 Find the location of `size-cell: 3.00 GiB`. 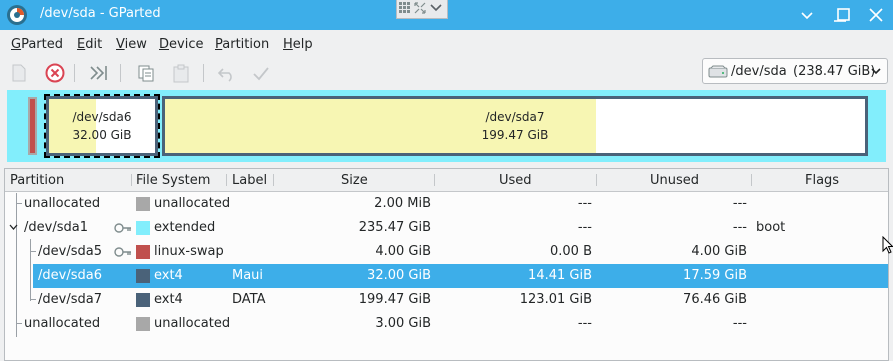

size-cell: 3.00 GiB is located at coordinates (403, 323).